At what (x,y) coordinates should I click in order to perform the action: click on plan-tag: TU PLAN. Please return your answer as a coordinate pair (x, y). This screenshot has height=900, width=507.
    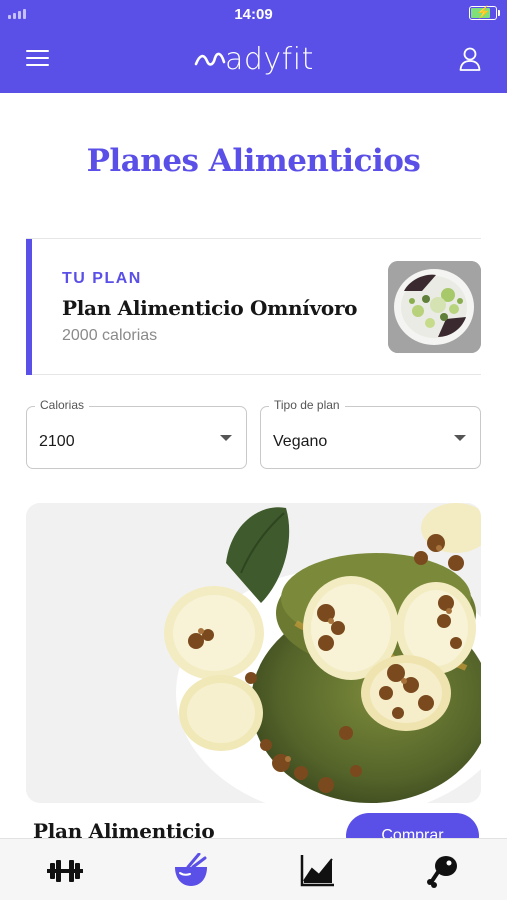
    Looking at the image, I should click on (102, 278).